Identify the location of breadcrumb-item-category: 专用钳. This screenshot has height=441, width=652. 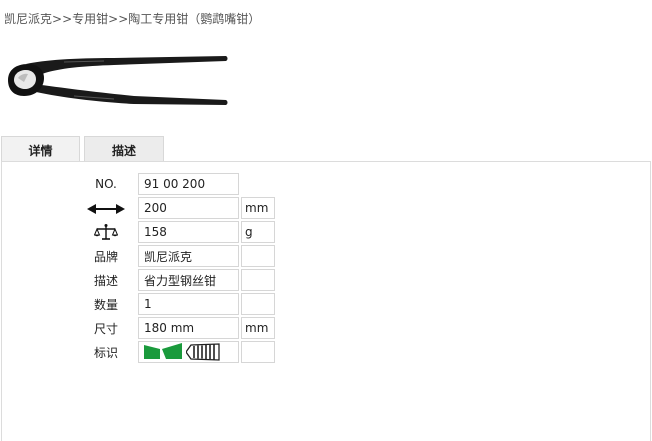
(90, 19).